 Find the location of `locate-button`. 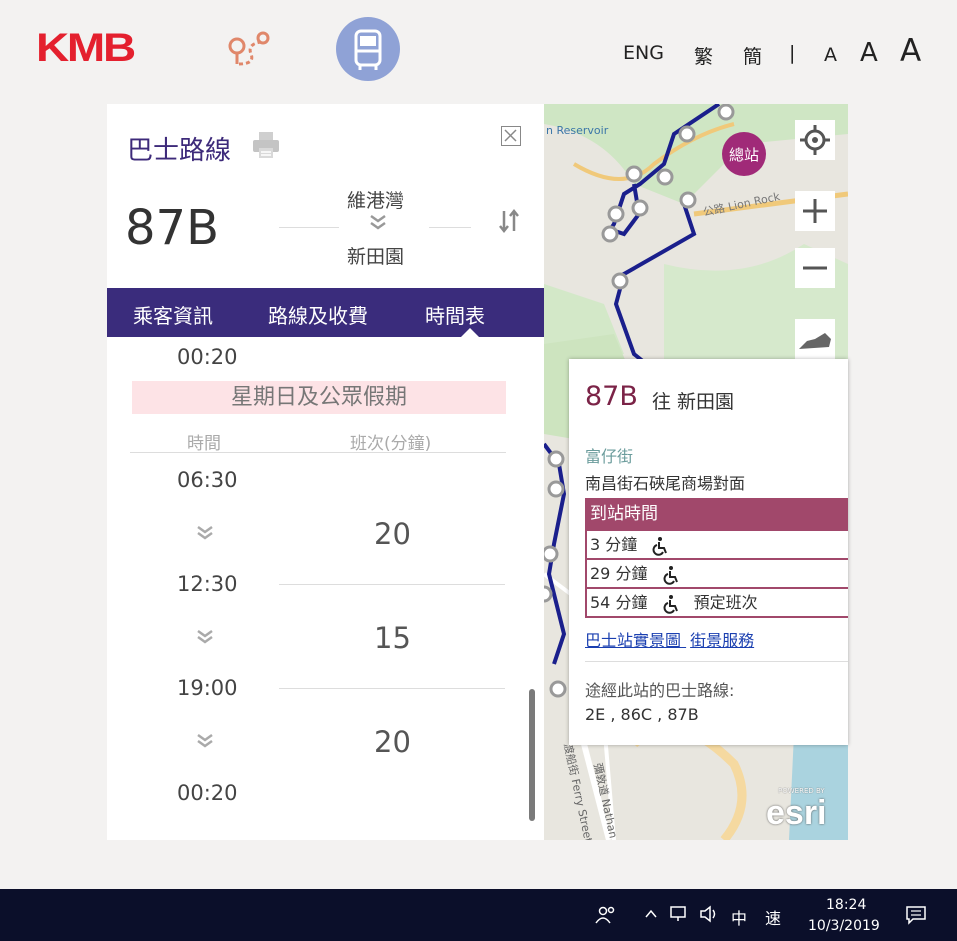

locate-button is located at coordinates (815, 140).